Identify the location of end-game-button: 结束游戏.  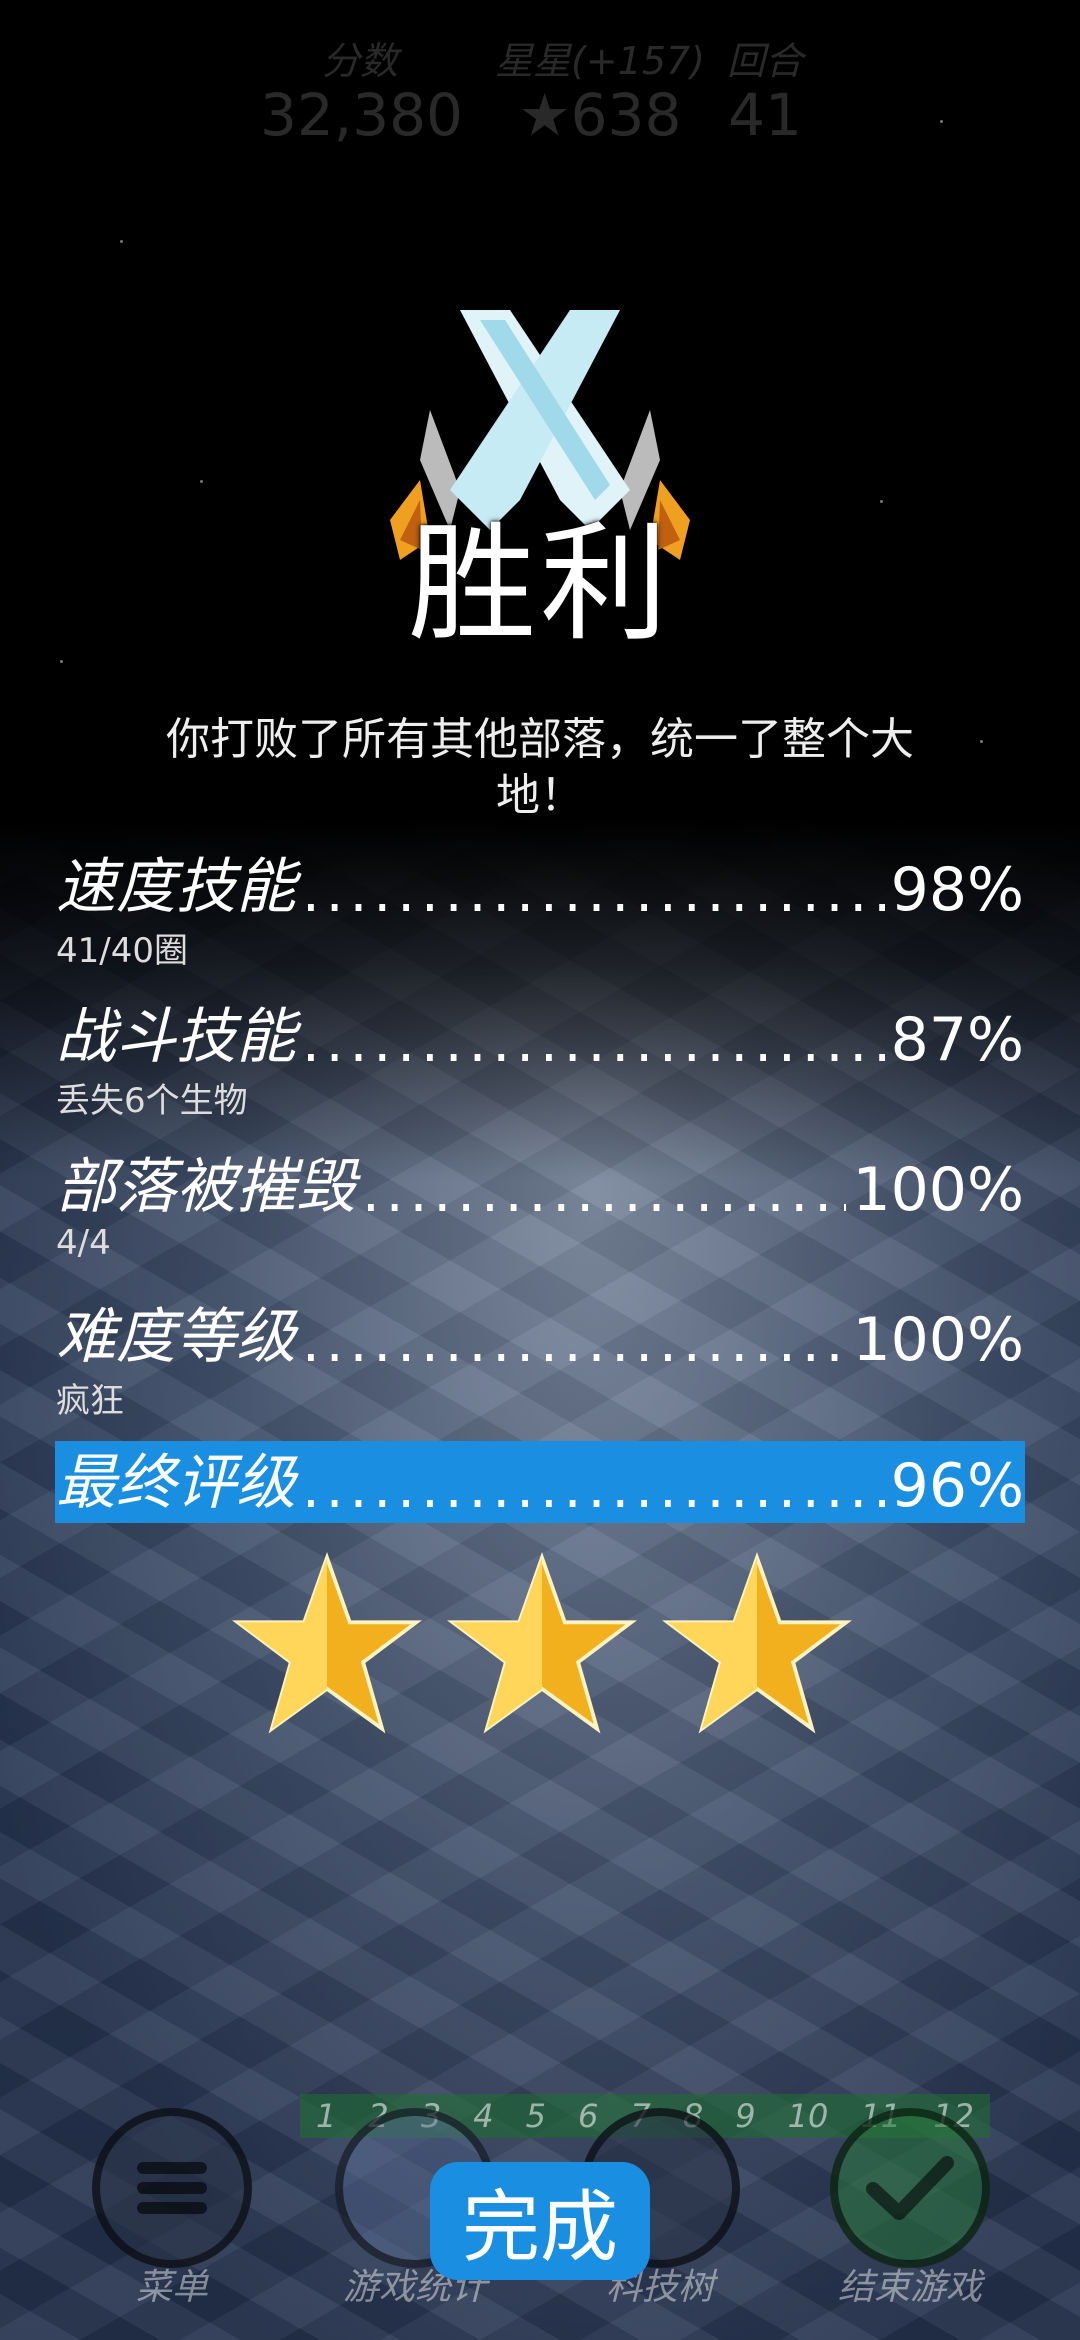
(910, 2209).